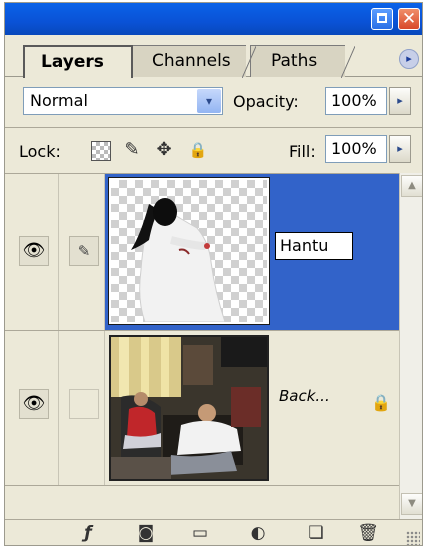 This screenshot has width=427, height=548. I want to click on layer-thumbnail-background, so click(189, 408).